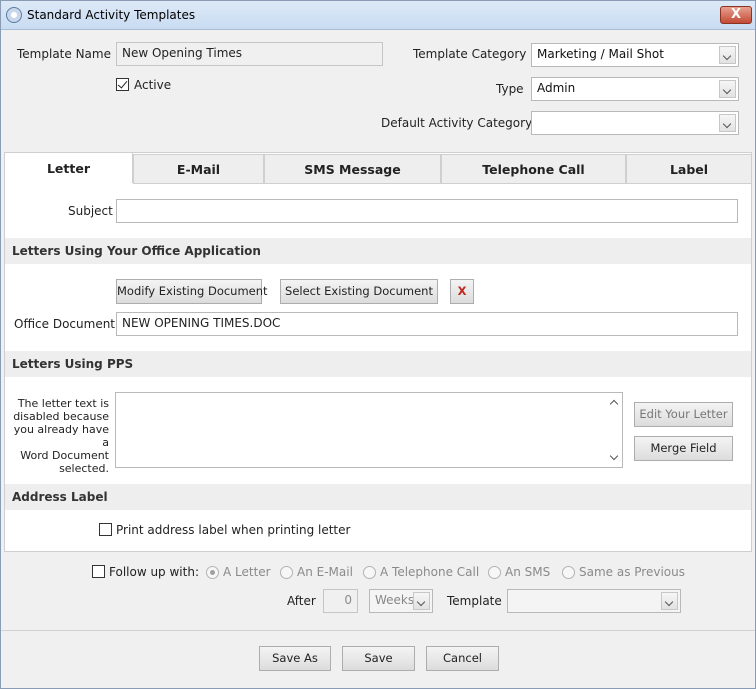 The height and width of the screenshot is (689, 756). What do you see at coordinates (369, 572) in the screenshot?
I see `radio-telephone-call` at bounding box center [369, 572].